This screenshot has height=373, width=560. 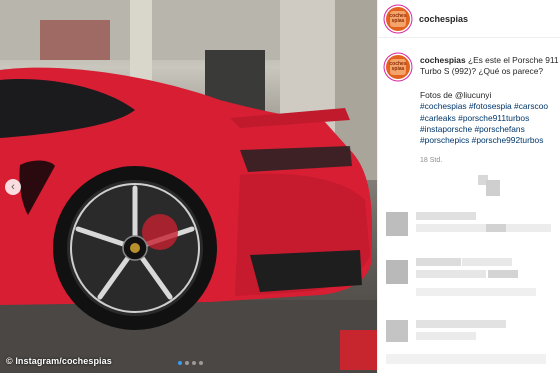 I want to click on caption-username: cochespias, so click(x=443, y=60).